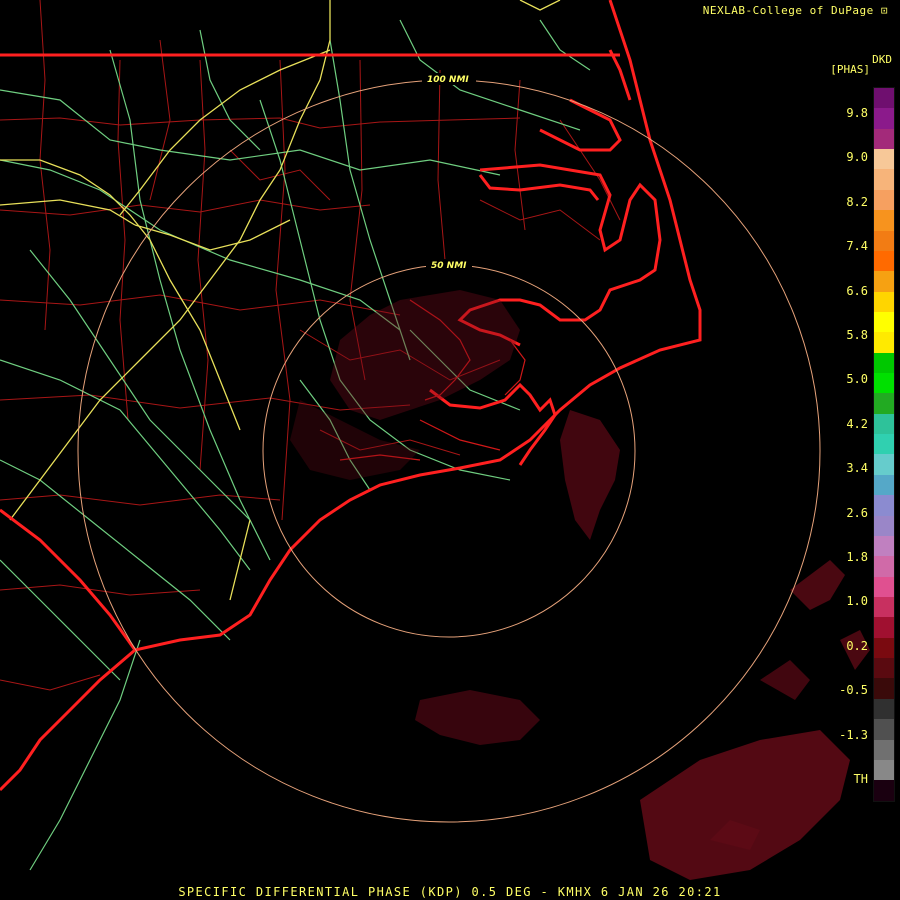 The height and width of the screenshot is (900, 900). What do you see at coordinates (882, 59) in the screenshot?
I see `product-code: DKD` at bounding box center [882, 59].